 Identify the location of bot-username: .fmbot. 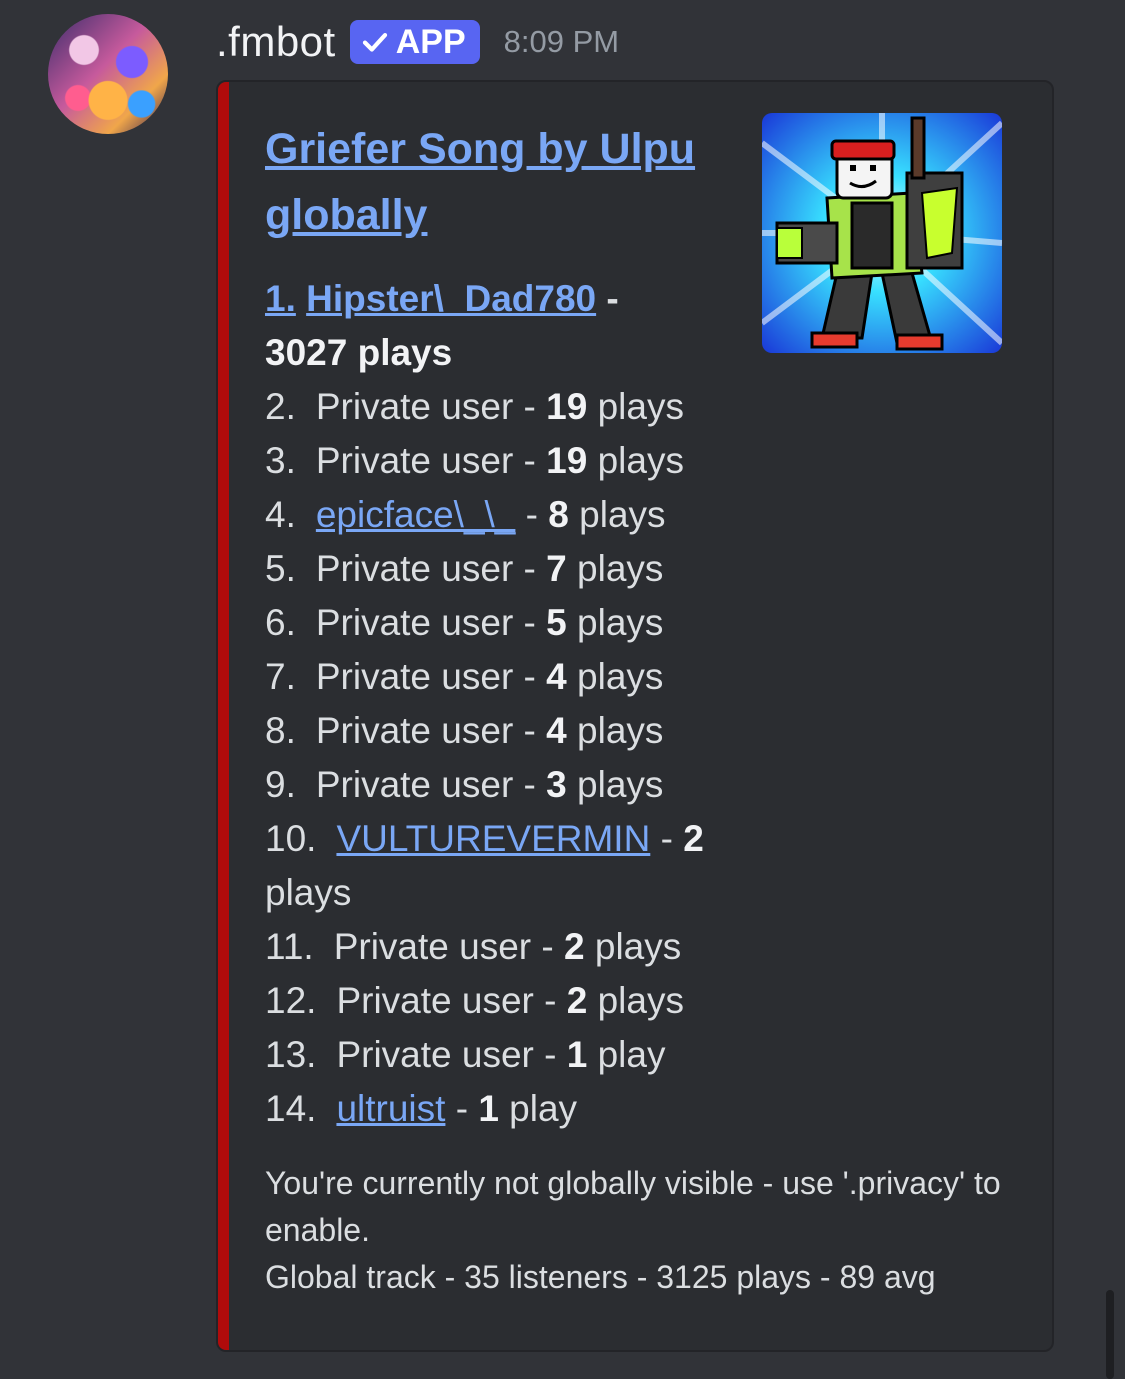
(276, 42).